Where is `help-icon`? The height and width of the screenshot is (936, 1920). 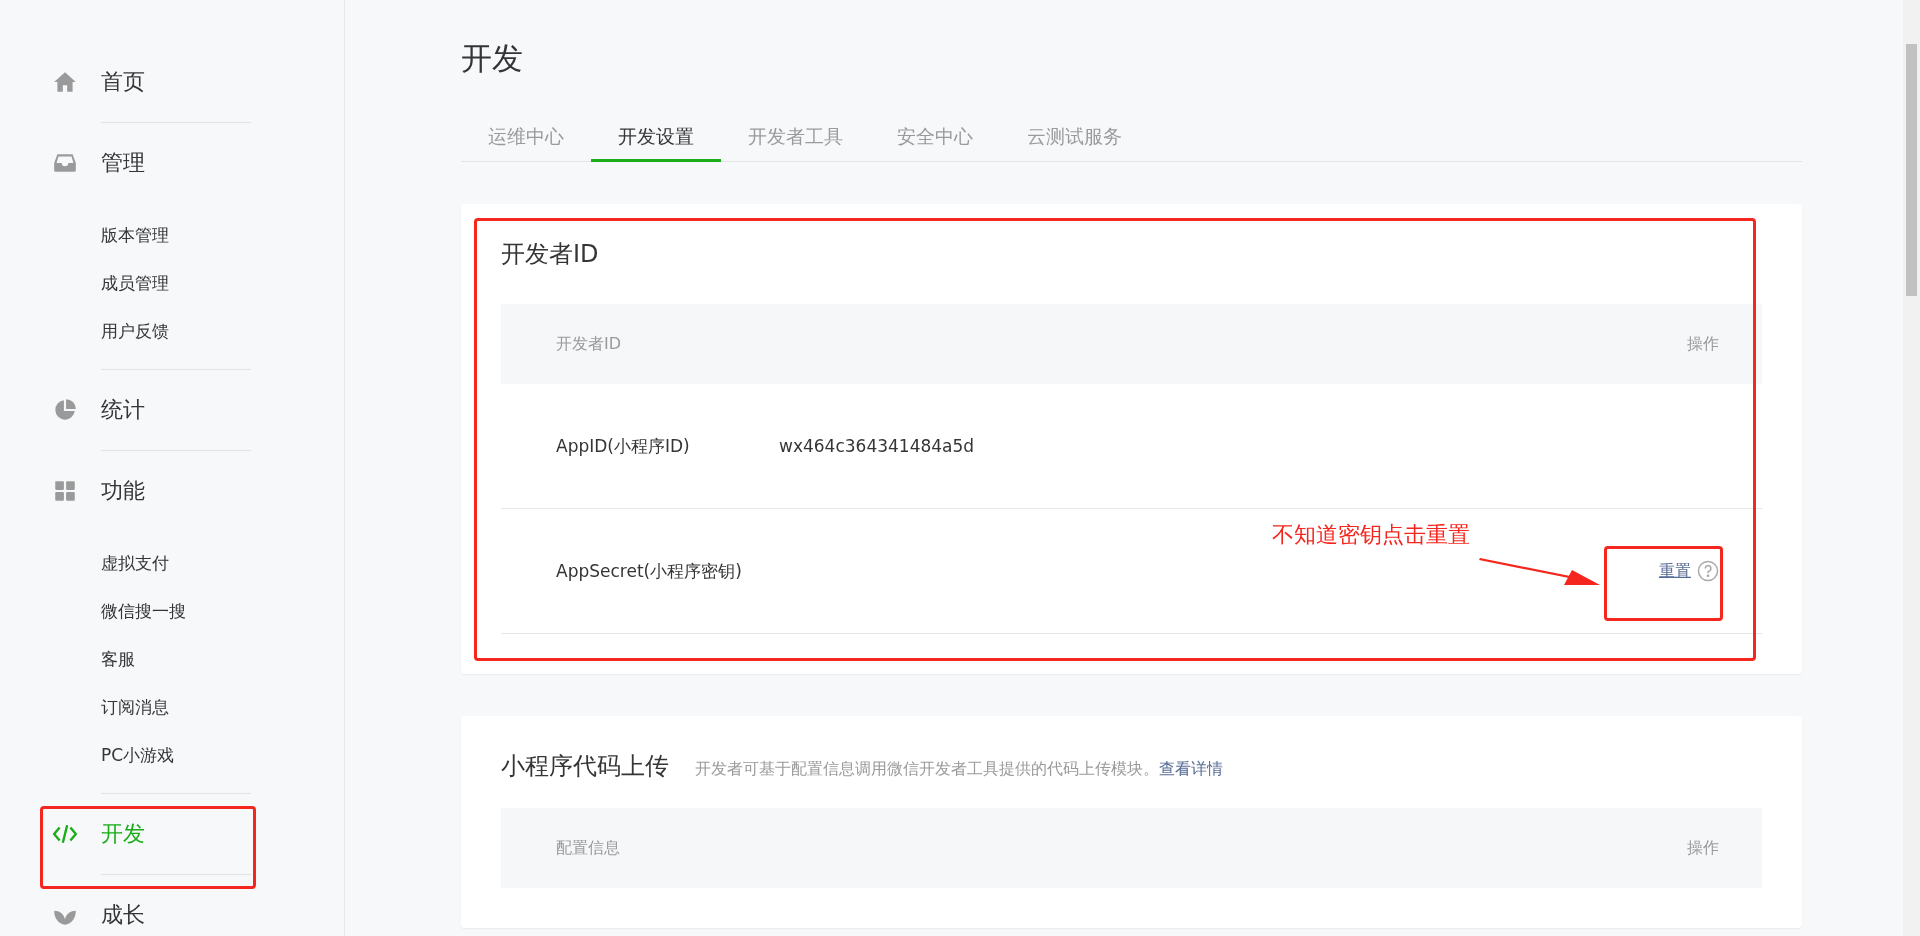
help-icon is located at coordinates (1708, 571).